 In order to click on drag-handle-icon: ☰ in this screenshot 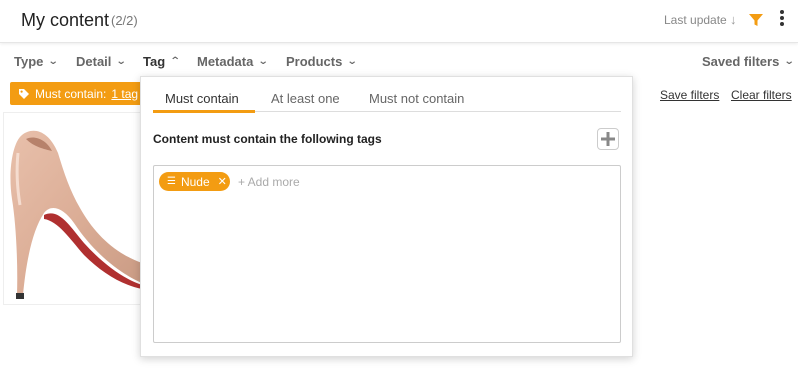, I will do `click(171, 181)`.